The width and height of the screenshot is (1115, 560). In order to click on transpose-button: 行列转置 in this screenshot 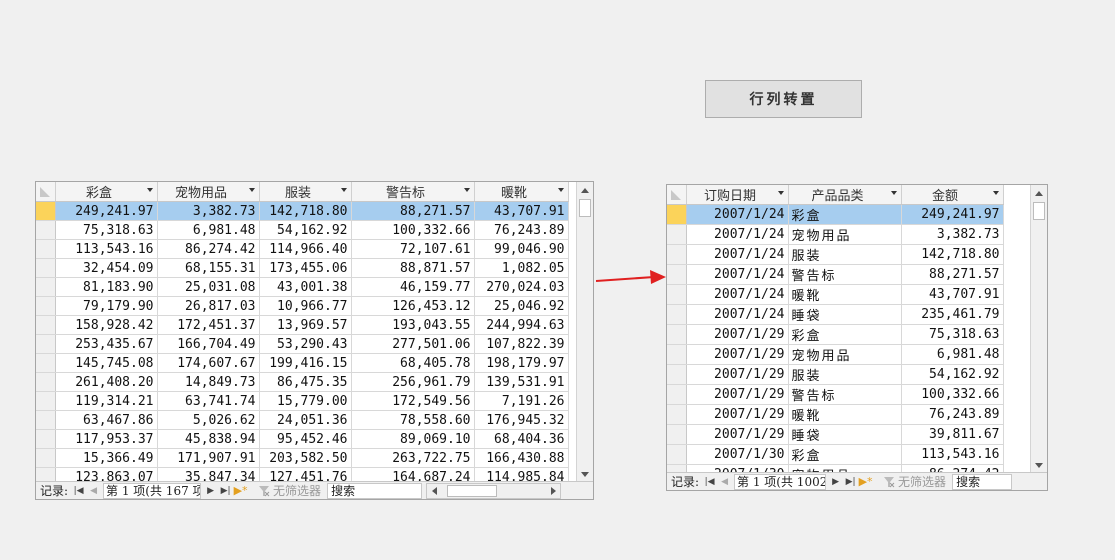, I will do `click(783, 99)`.